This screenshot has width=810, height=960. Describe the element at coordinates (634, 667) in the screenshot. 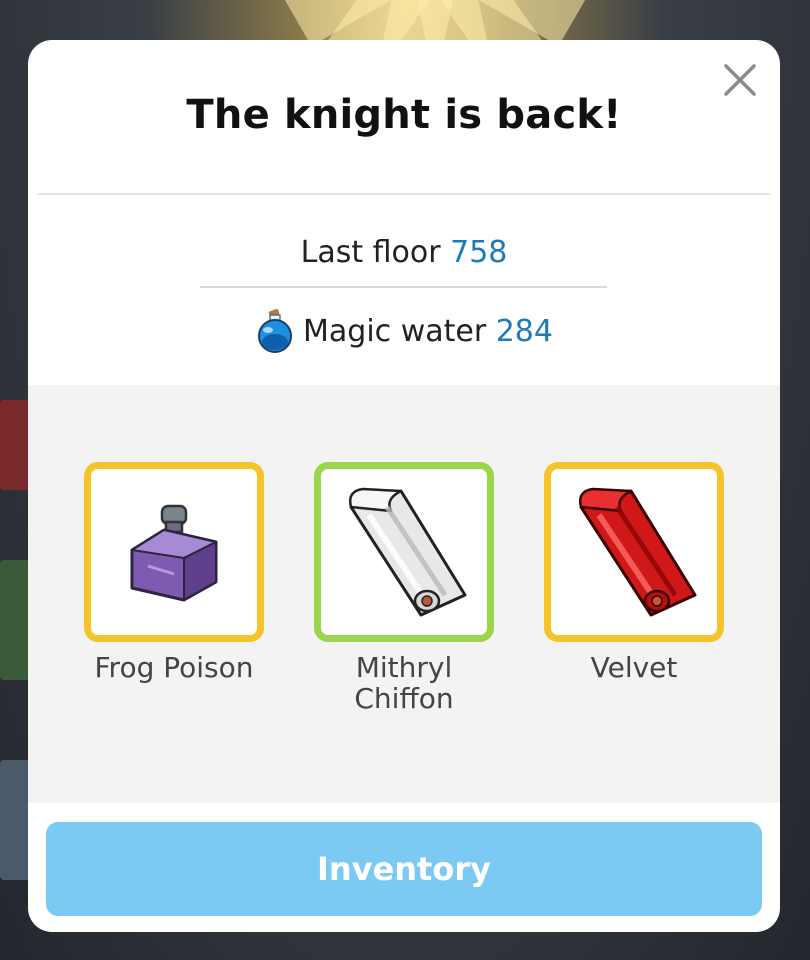

I see `item-label: Velvet` at that location.